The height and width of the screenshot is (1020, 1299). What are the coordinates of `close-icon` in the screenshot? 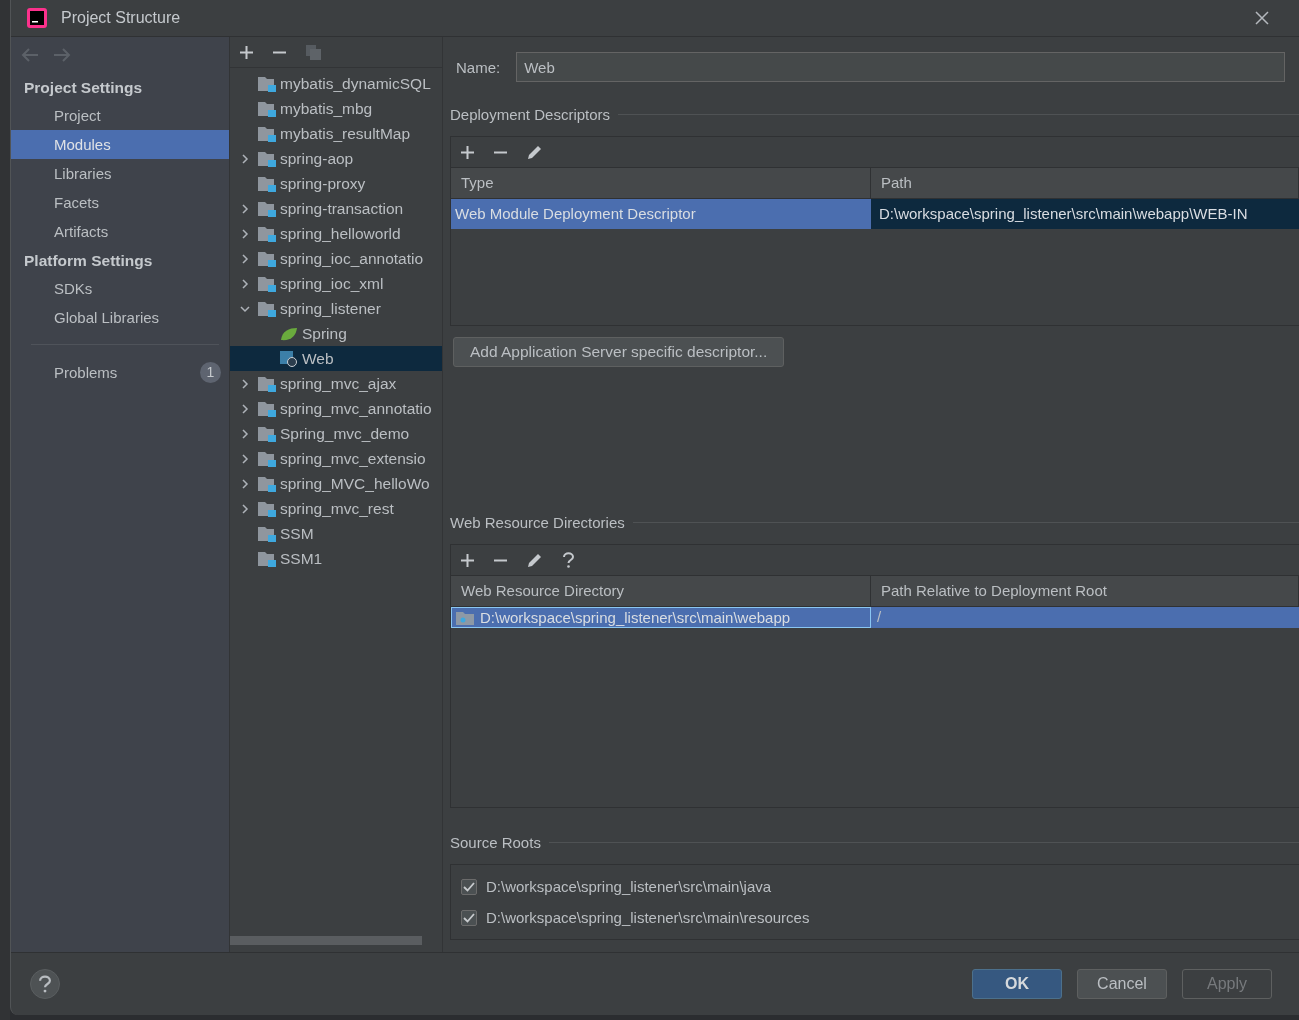 It's located at (1262, 18).